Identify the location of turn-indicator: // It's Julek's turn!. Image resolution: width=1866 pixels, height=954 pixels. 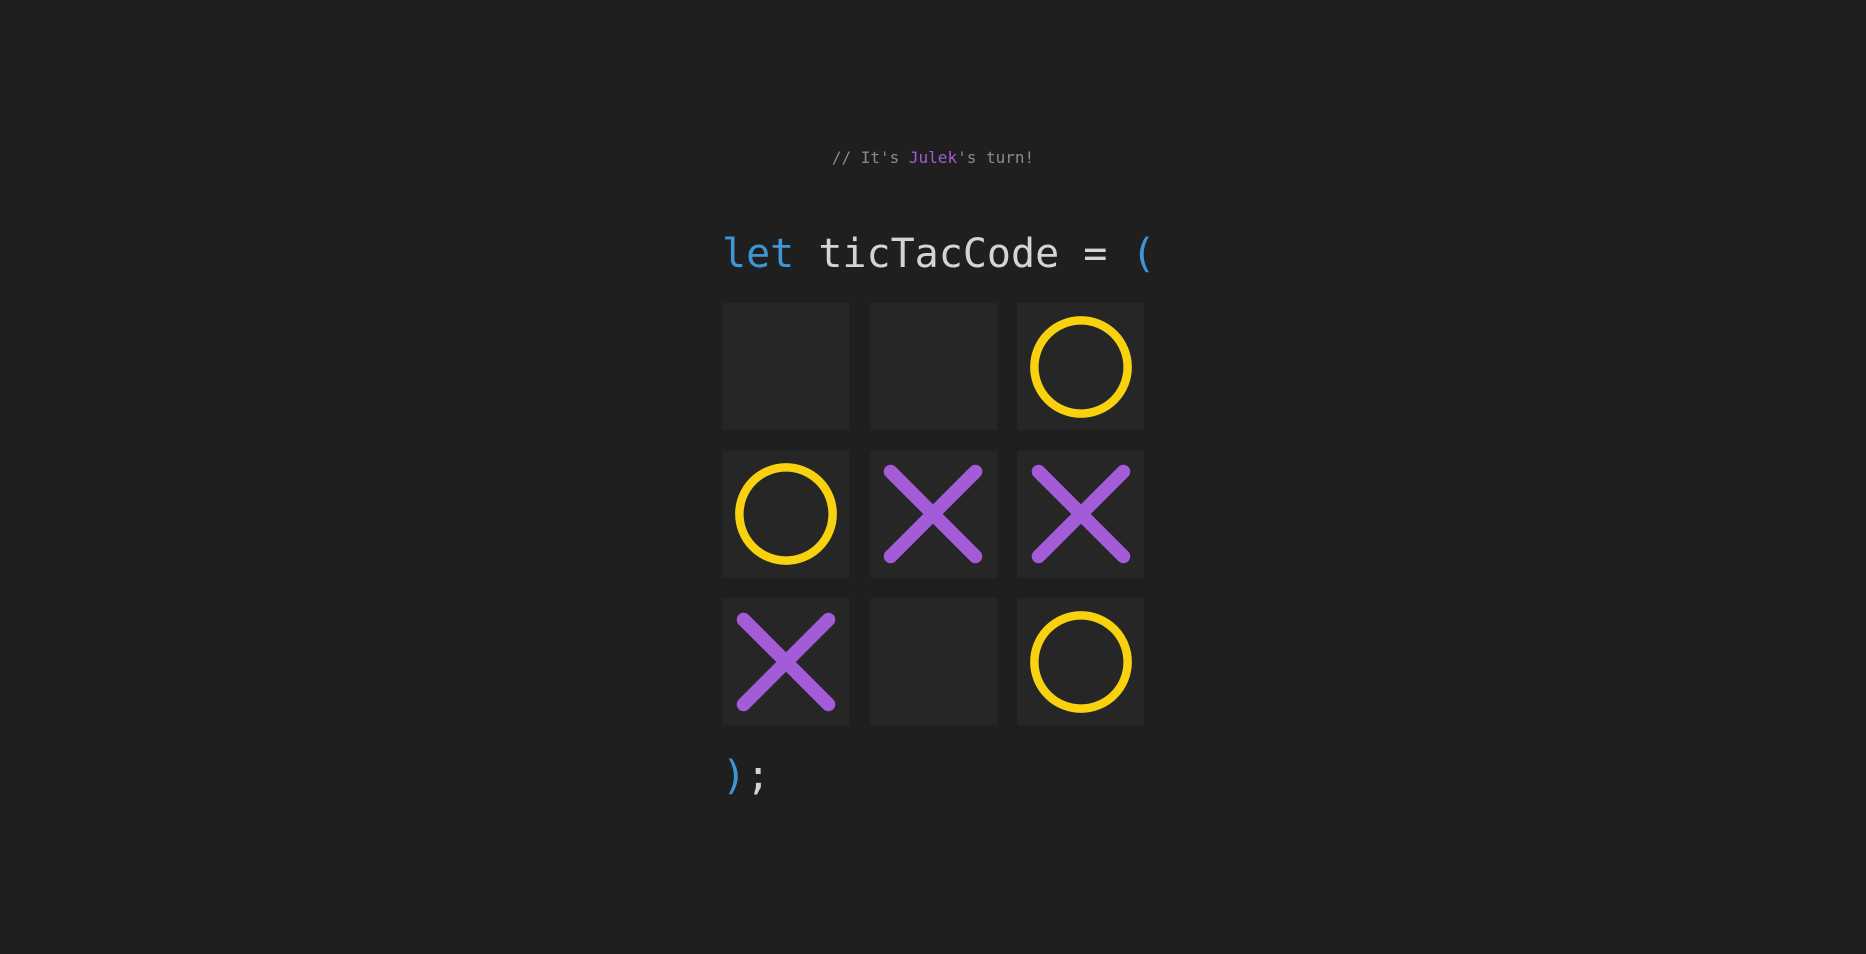
(933, 157).